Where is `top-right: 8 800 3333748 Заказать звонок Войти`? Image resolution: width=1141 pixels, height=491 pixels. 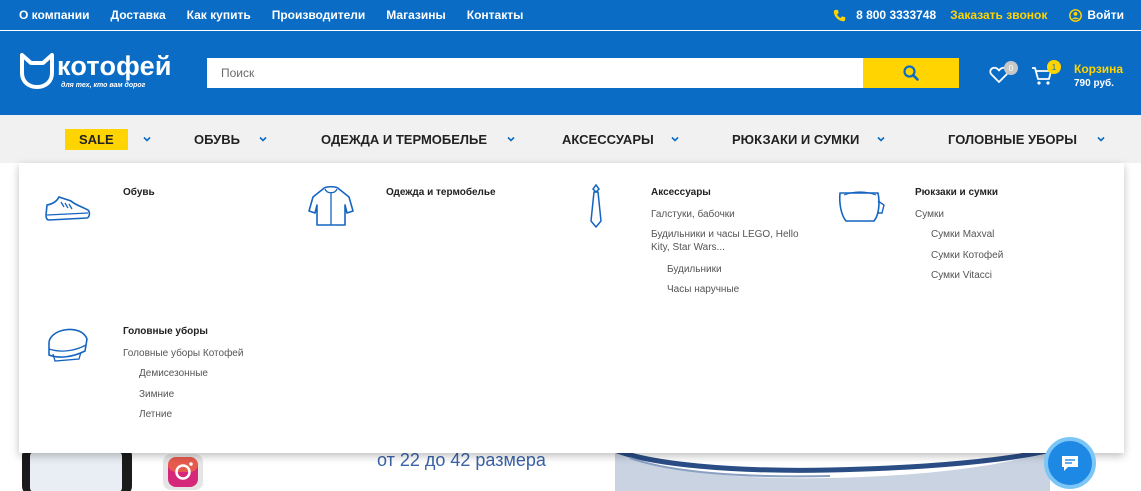
top-right: 8 800 3333748 Заказать звонок Войти is located at coordinates (978, 15).